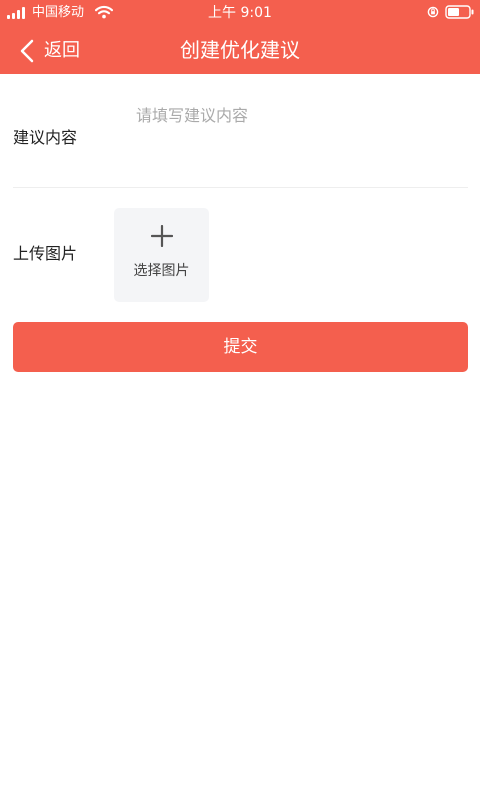  What do you see at coordinates (45, 137) in the screenshot?
I see `suggestion-label: 建议内容` at bounding box center [45, 137].